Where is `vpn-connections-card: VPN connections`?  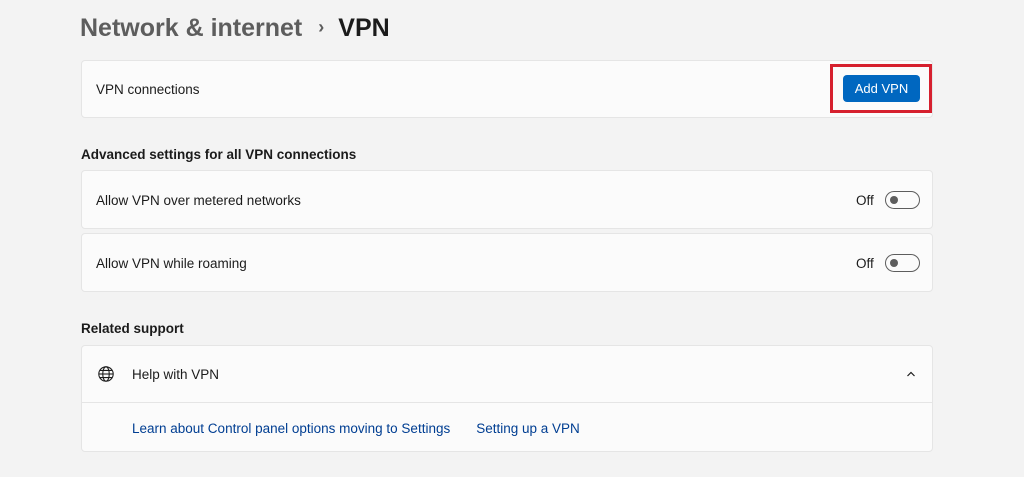 vpn-connections-card: VPN connections is located at coordinates (507, 89).